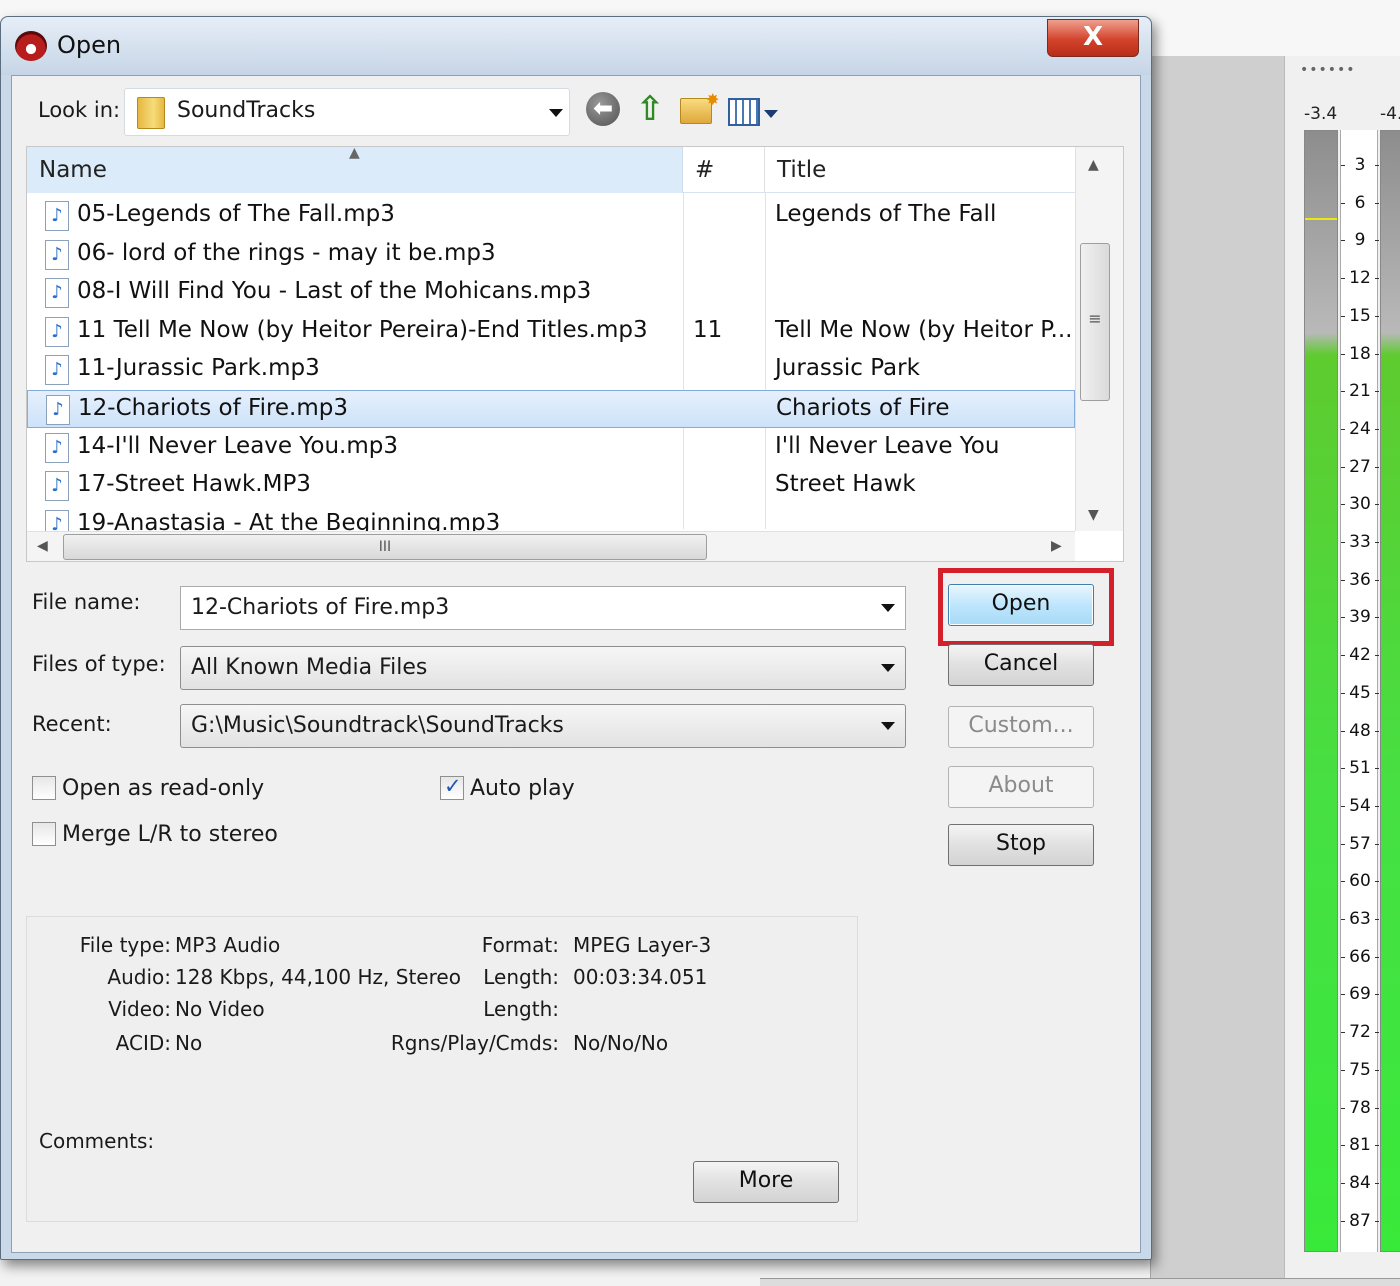 The height and width of the screenshot is (1286, 1400). What do you see at coordinates (1021, 665) in the screenshot?
I see `cancel-button: Cancel` at bounding box center [1021, 665].